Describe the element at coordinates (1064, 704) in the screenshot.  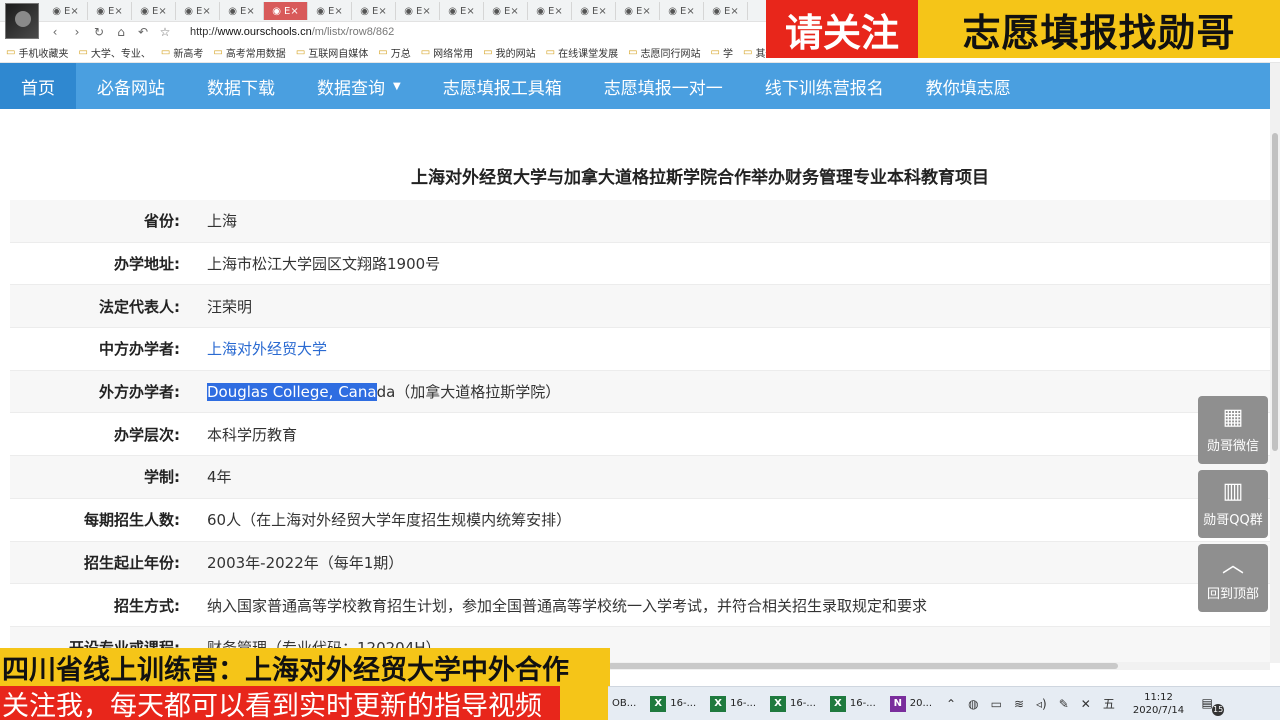
I see `pen-icon: ✎` at that location.